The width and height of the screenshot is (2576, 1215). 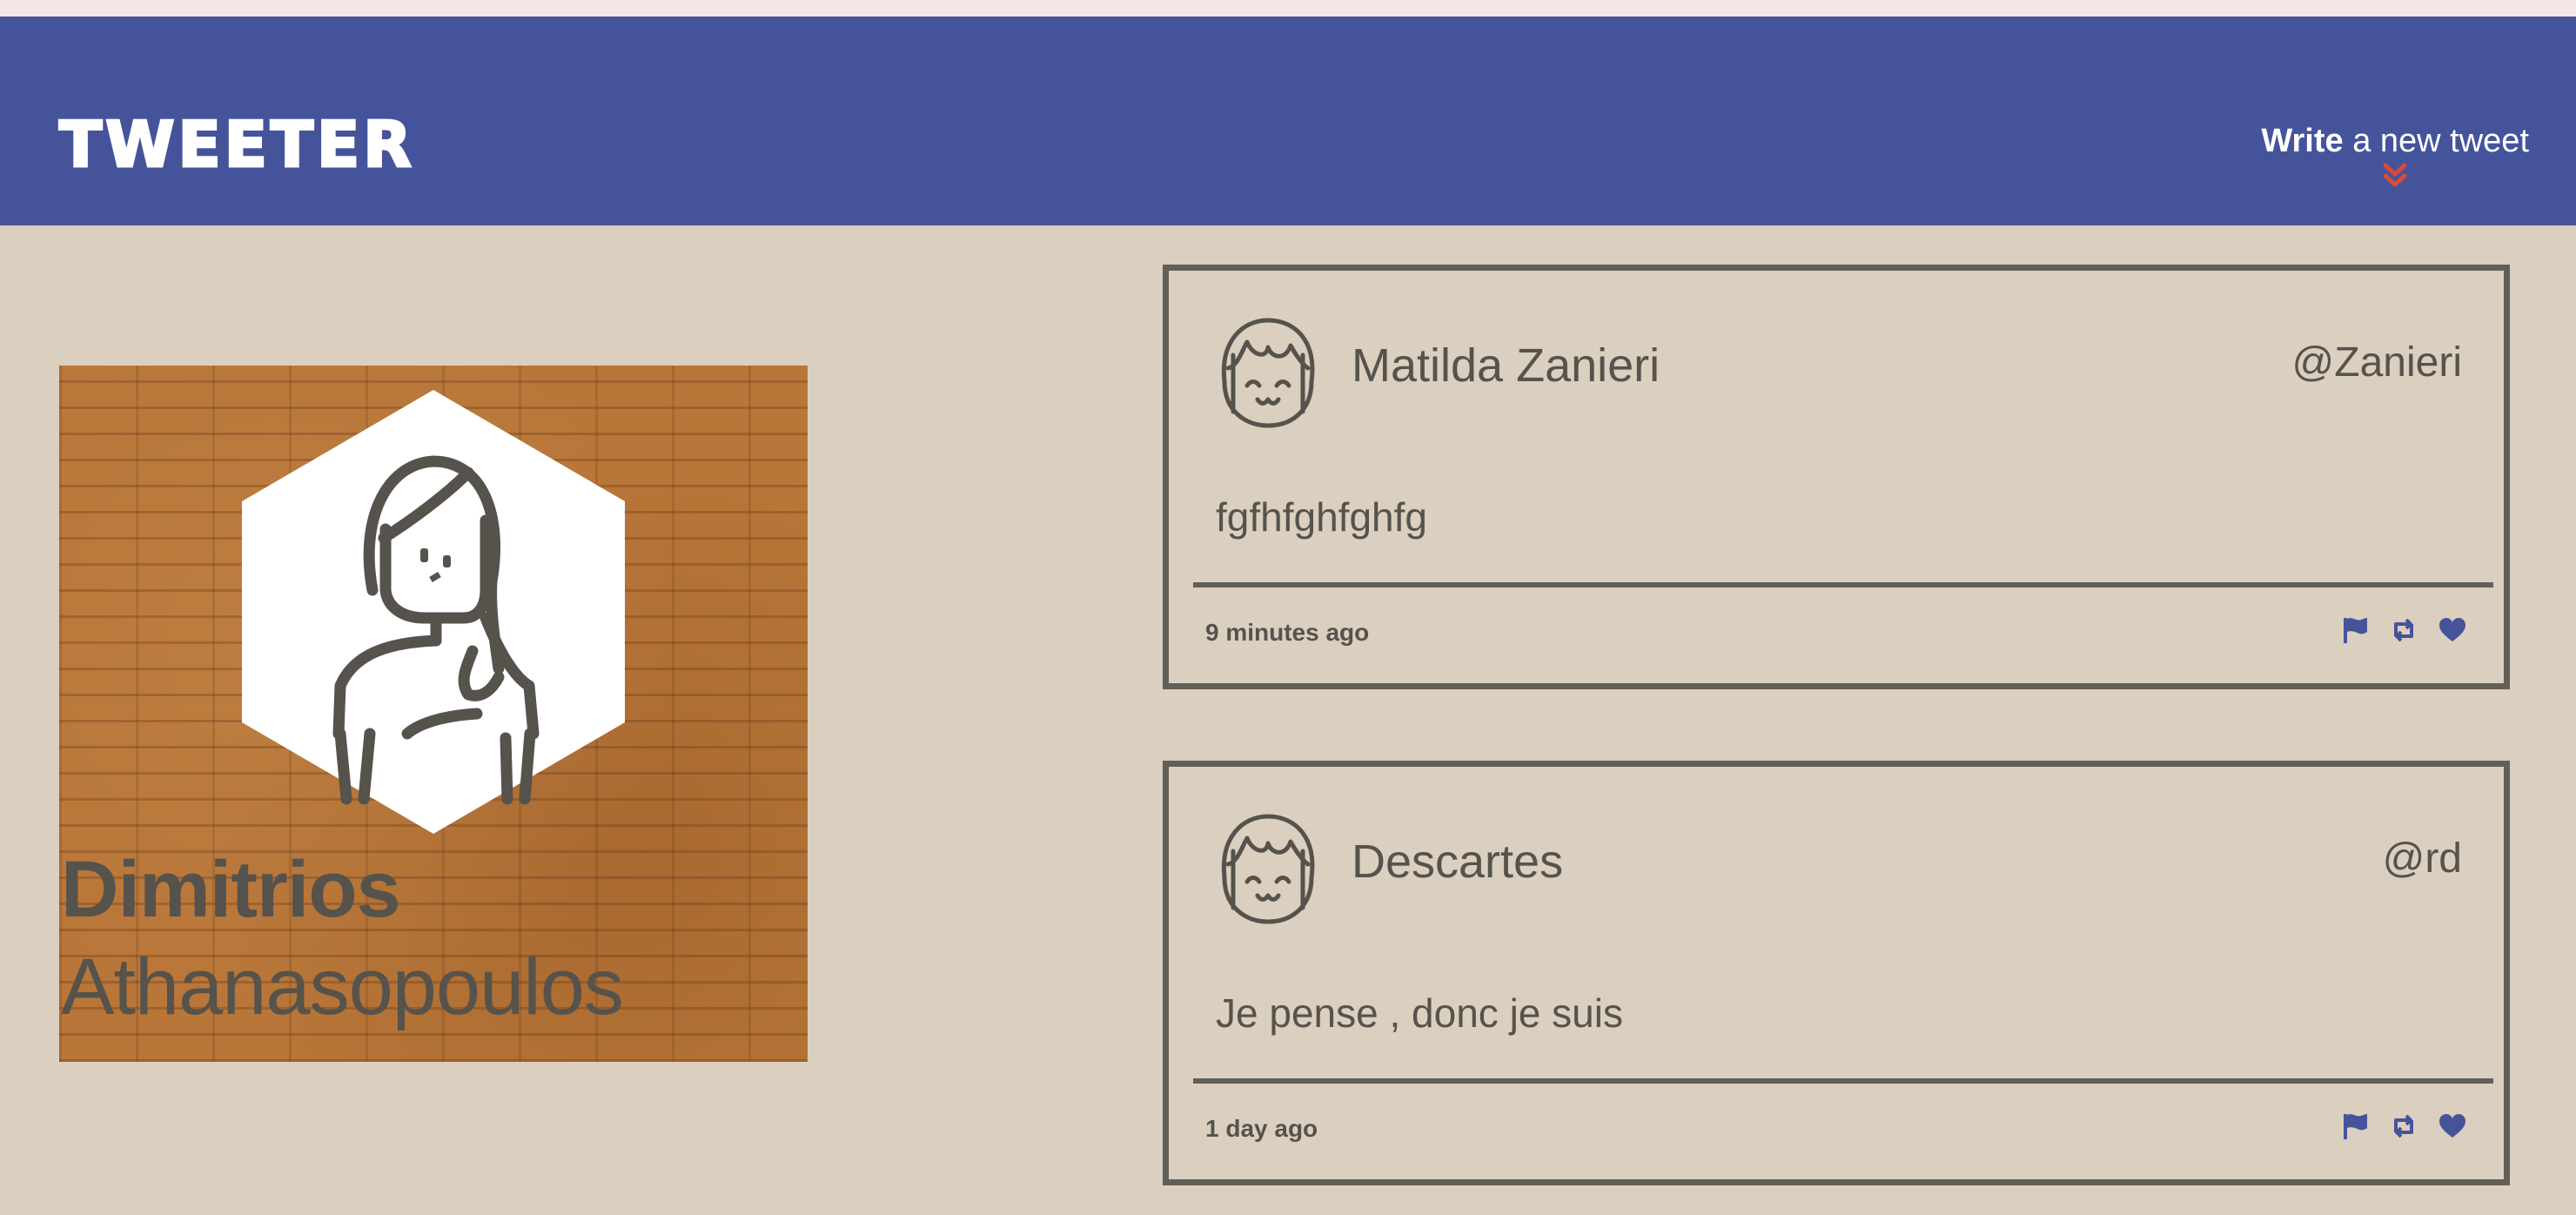 I want to click on compose-tweet-button: Write a new tweet, so click(x=2395, y=156).